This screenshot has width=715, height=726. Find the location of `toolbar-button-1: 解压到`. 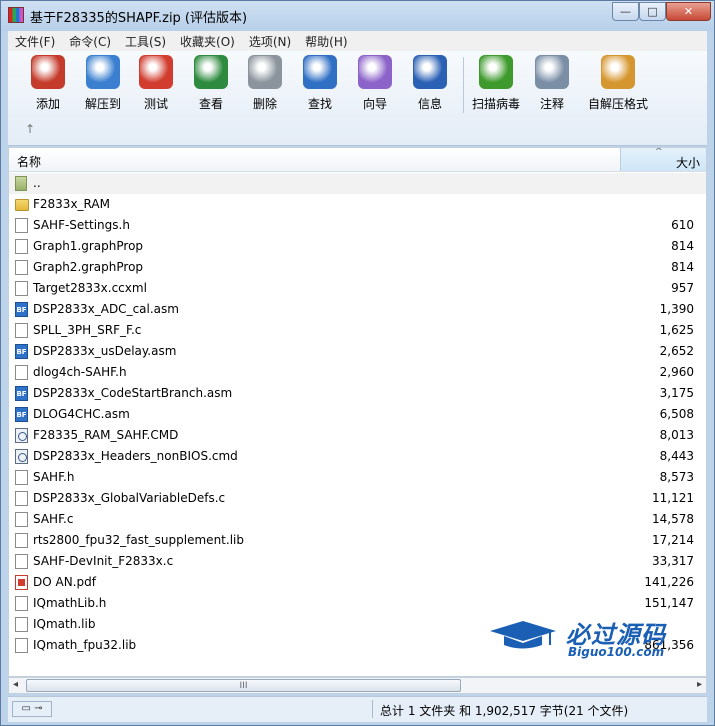

toolbar-button-1: 解压到 is located at coordinates (103, 85).